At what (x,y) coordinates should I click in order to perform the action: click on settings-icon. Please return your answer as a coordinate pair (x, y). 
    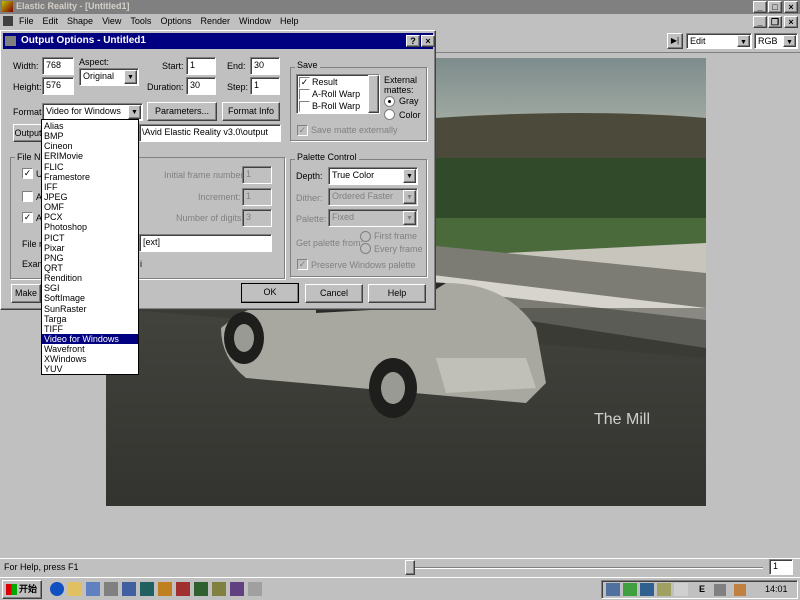
    Looking at the image, I should click on (129, 589).